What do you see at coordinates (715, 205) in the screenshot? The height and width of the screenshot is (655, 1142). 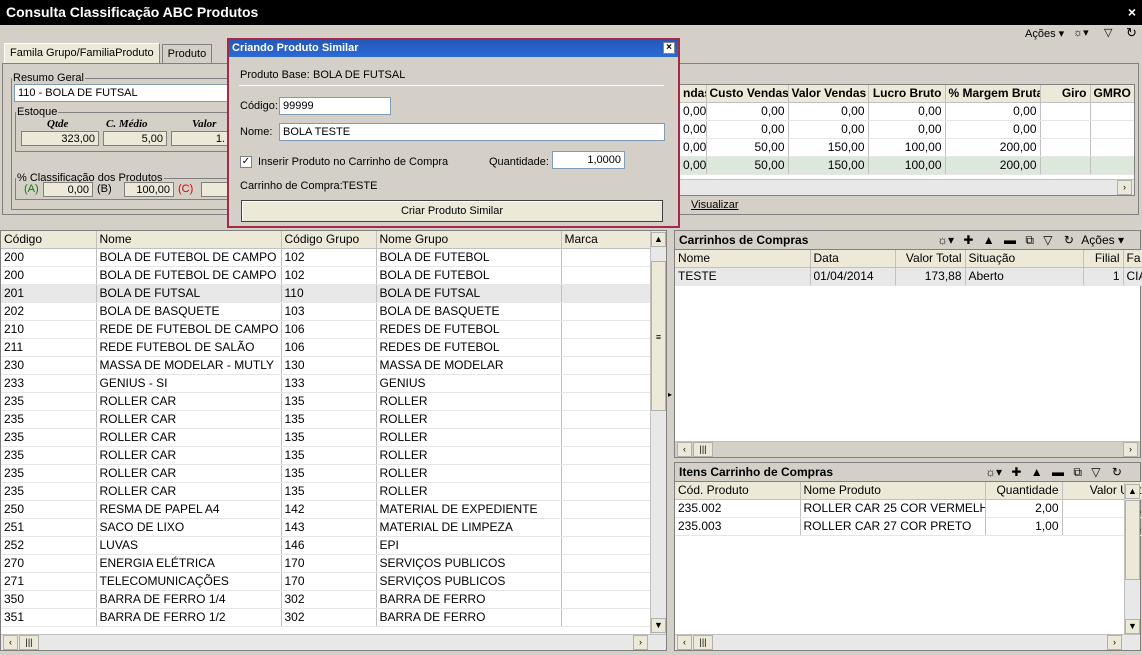 I see `visualizar-link: Visualizar` at bounding box center [715, 205].